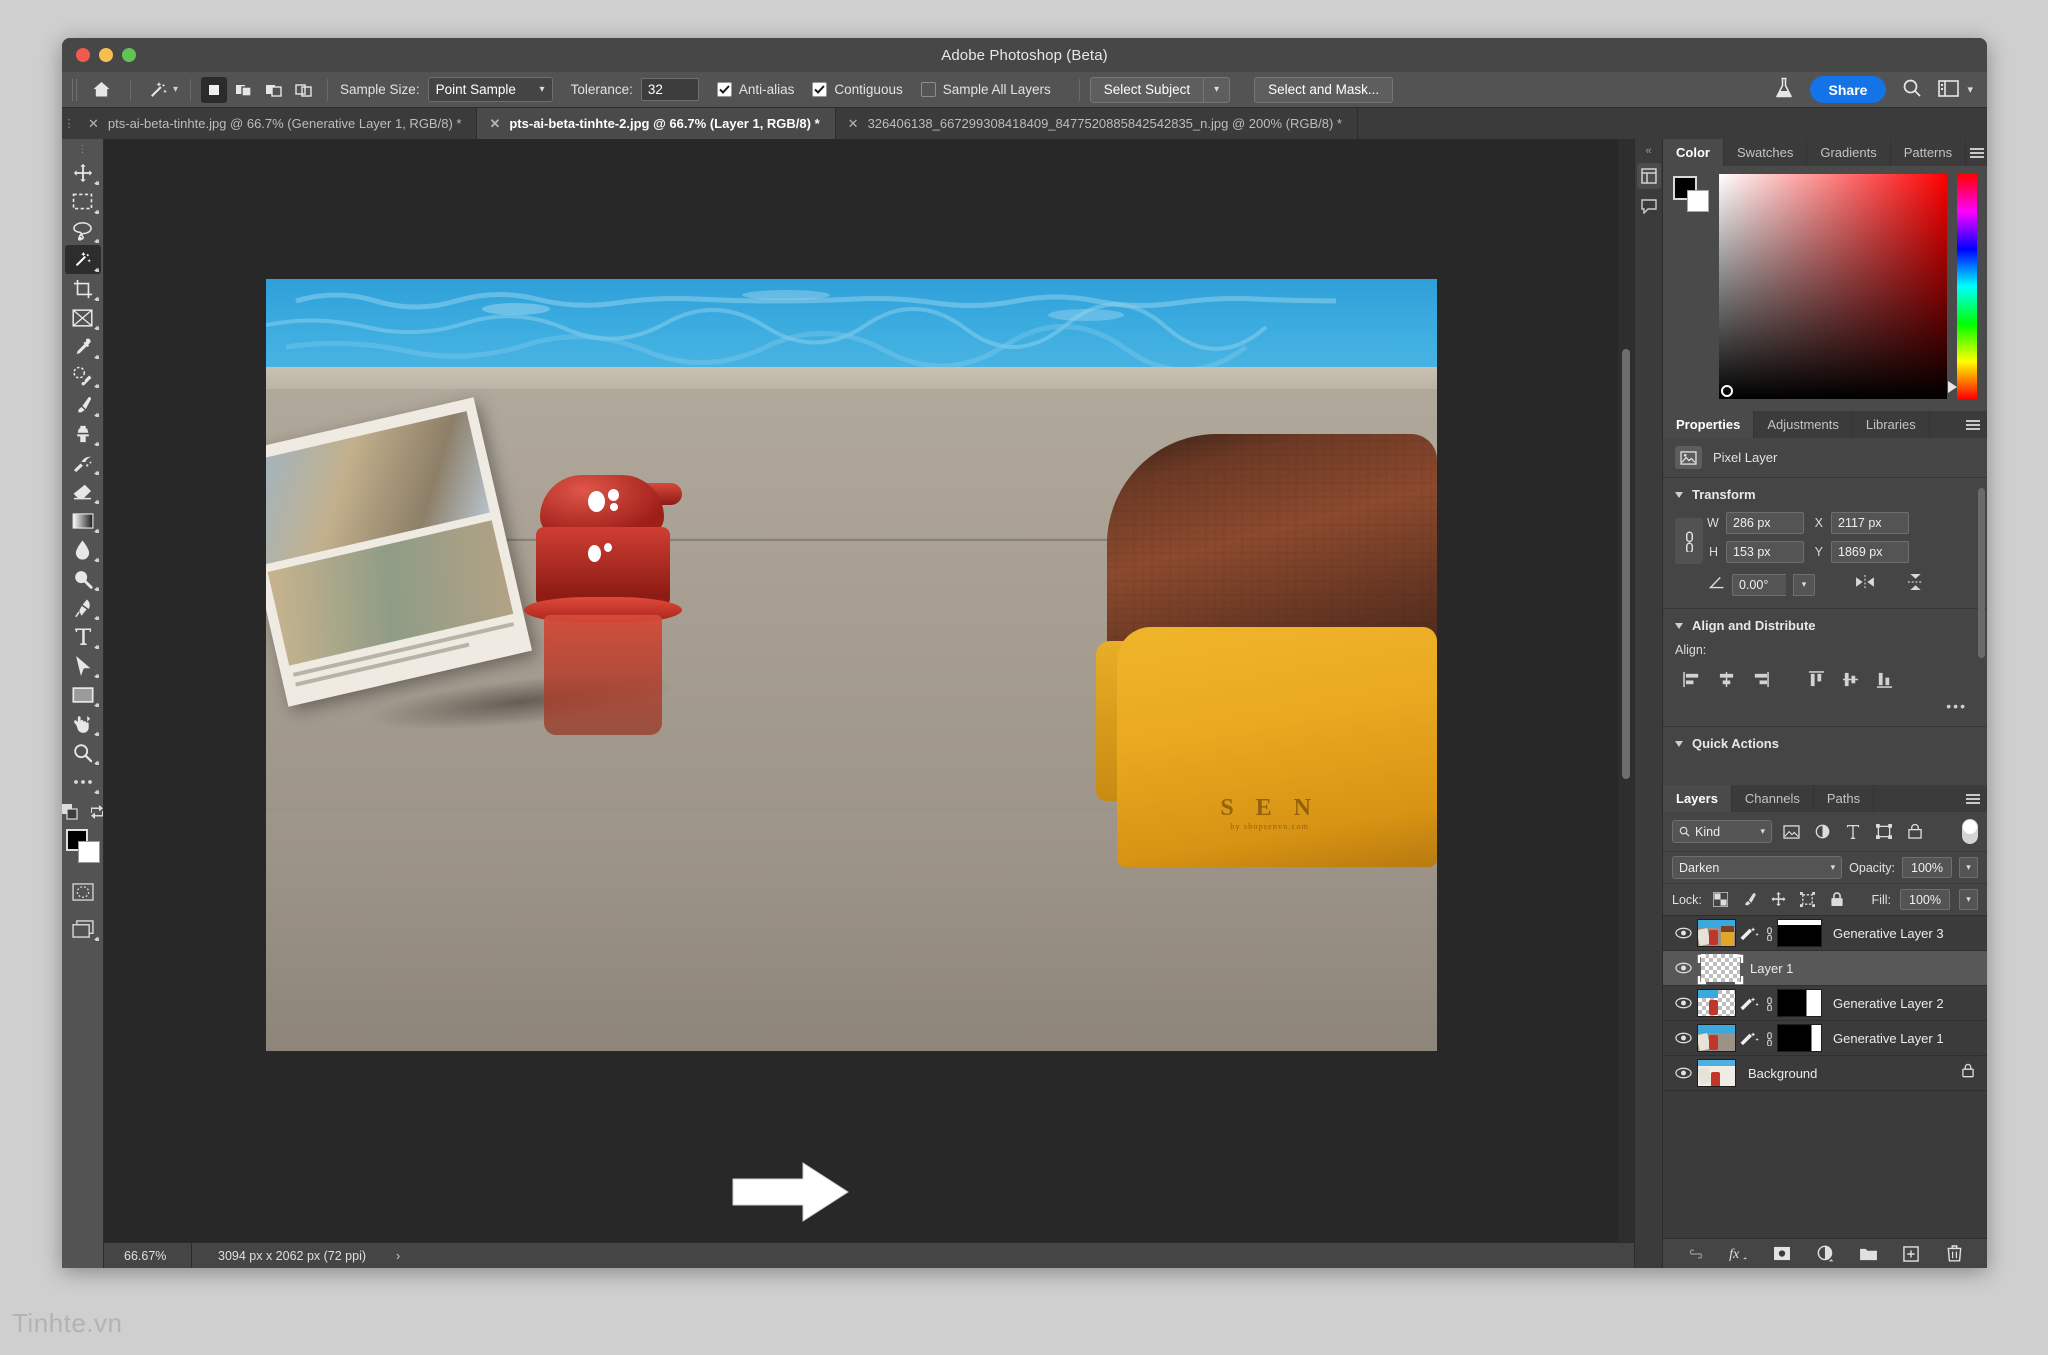 This screenshot has height=1355, width=2048. I want to click on blend-mode-select: Darken ▾, so click(1757, 867).